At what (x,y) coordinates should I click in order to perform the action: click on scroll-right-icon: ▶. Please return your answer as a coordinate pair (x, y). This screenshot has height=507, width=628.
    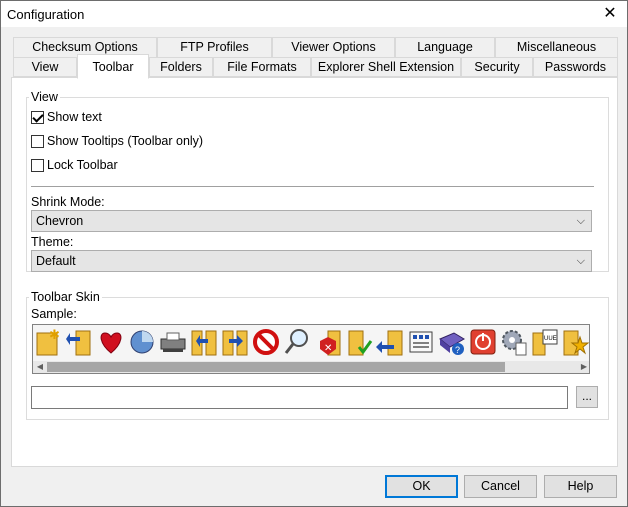
    Looking at the image, I should click on (583, 367).